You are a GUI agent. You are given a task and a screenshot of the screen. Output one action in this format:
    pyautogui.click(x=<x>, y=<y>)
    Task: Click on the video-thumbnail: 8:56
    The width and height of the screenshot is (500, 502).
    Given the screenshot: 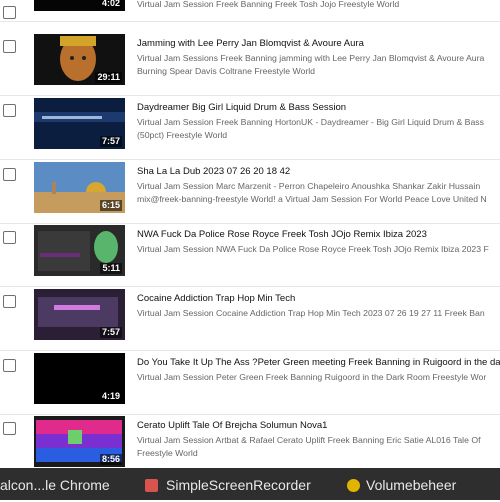 What is the action you would take?
    pyautogui.click(x=79, y=441)
    